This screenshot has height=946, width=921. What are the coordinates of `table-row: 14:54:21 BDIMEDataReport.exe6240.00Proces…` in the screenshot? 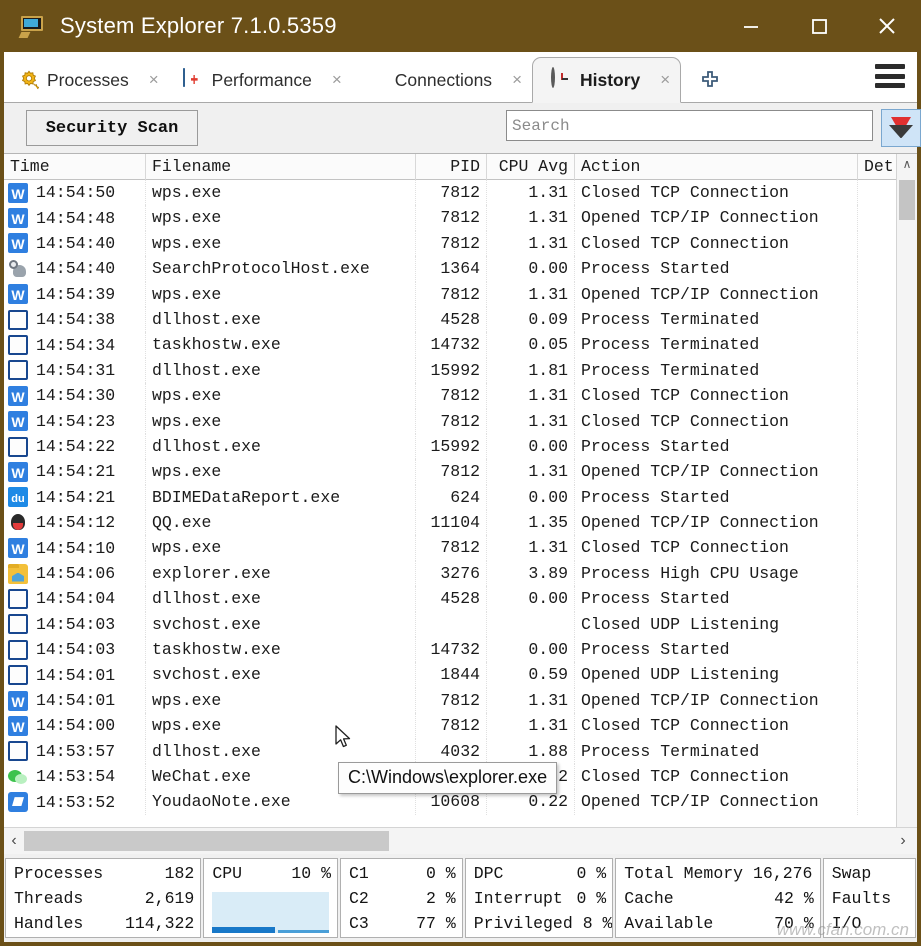 It's located at (460, 497).